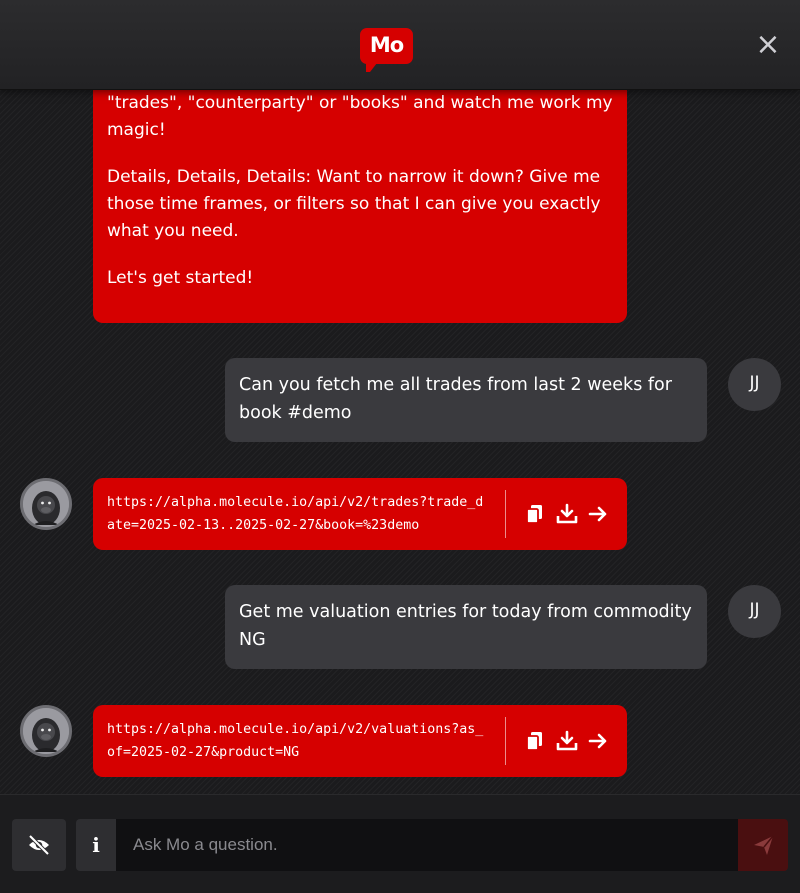 Image resolution: width=800 pixels, height=893 pixels. Describe the element at coordinates (386, 50) in the screenshot. I see `mo-logo: Mo` at that location.